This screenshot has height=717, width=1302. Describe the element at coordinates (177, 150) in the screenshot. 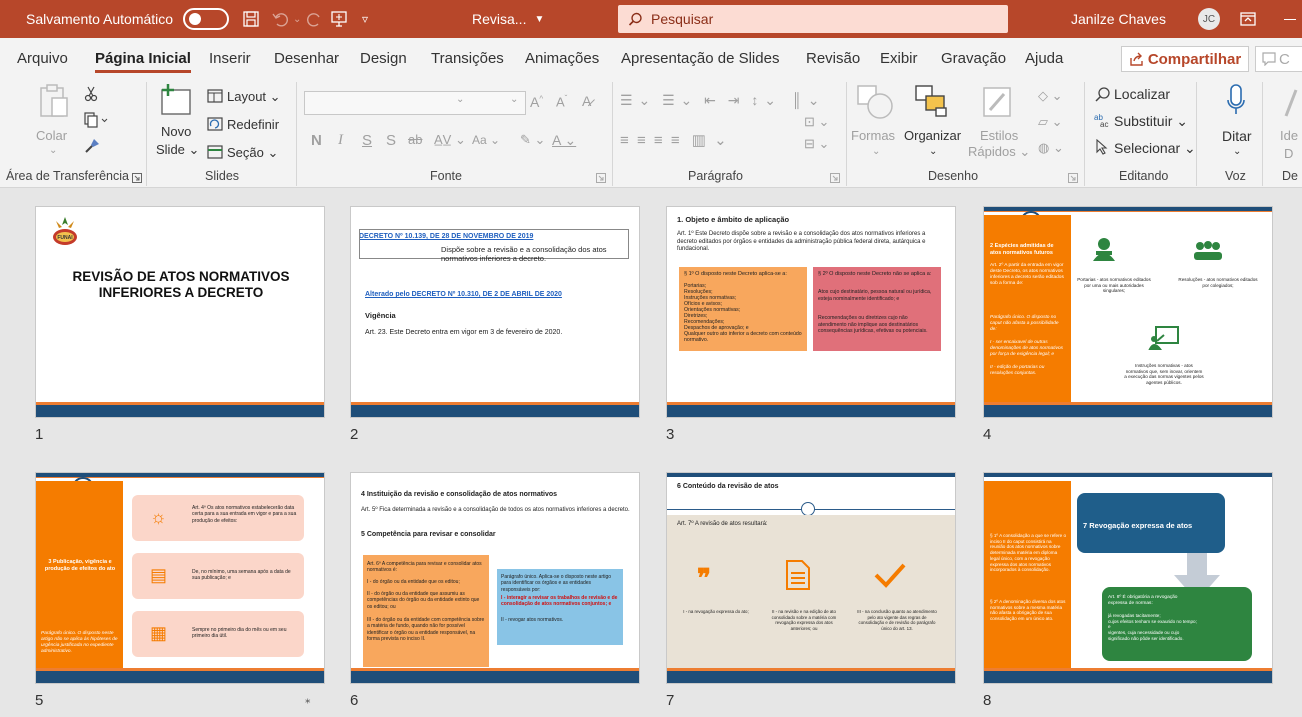

I see `new-slide-label-2: Slide ⌄` at that location.